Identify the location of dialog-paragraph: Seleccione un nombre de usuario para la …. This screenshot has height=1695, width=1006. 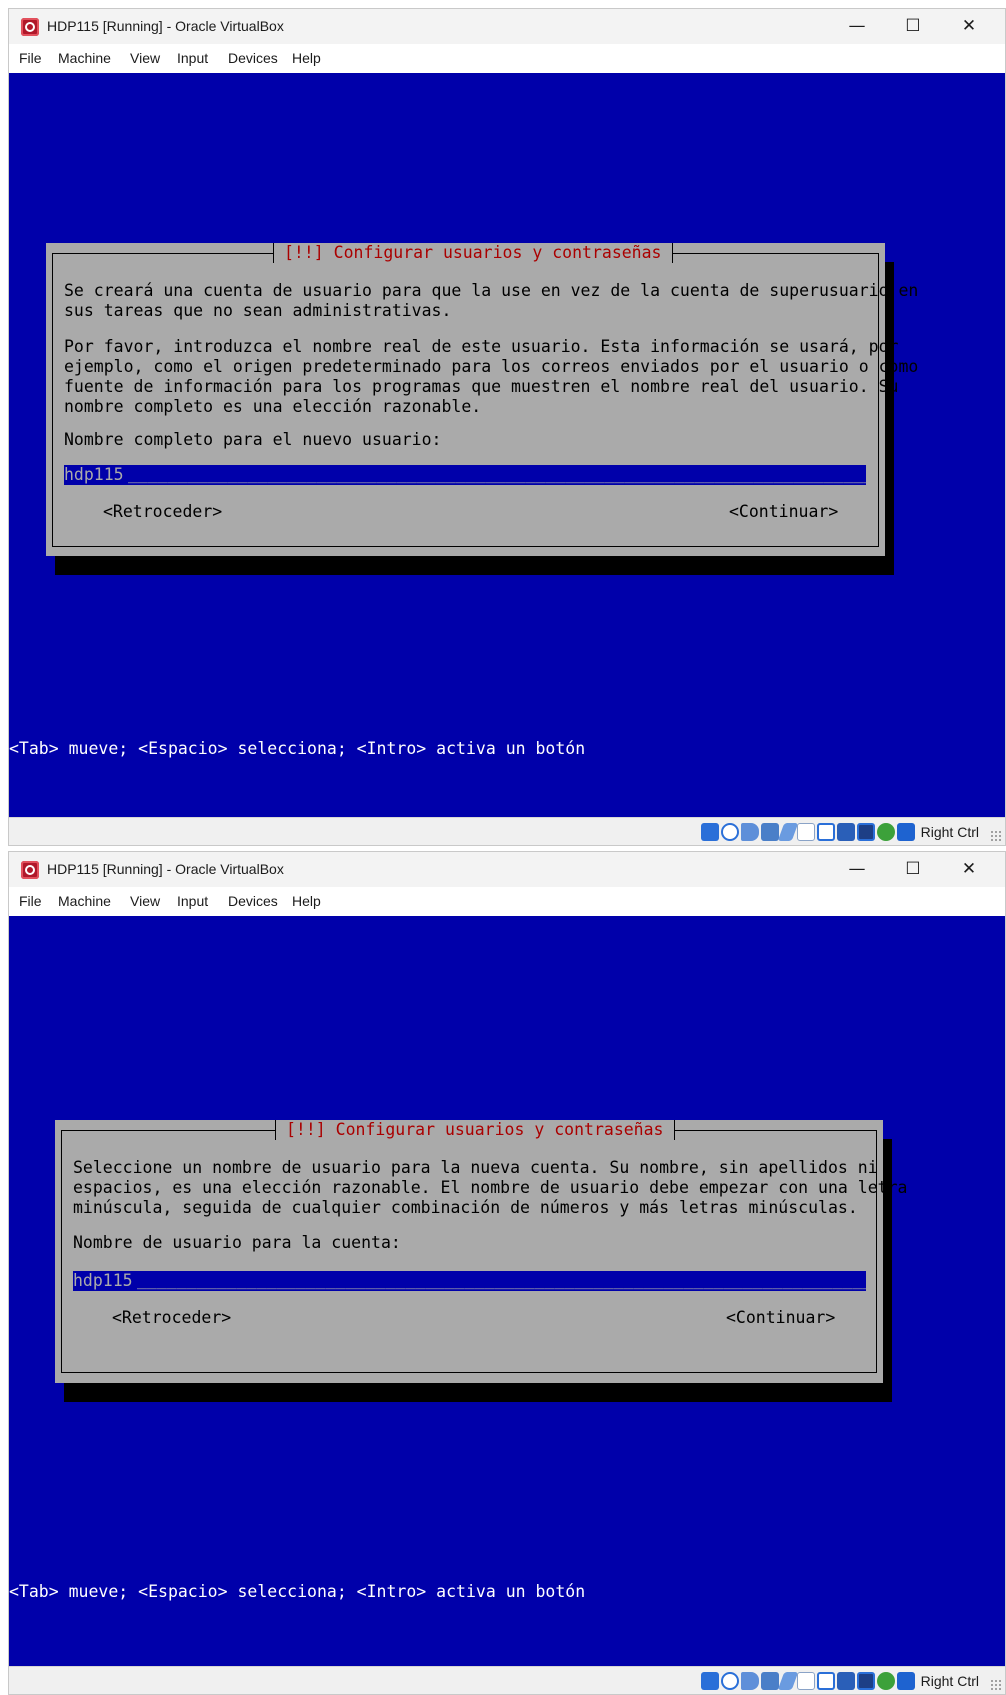
(490, 1187).